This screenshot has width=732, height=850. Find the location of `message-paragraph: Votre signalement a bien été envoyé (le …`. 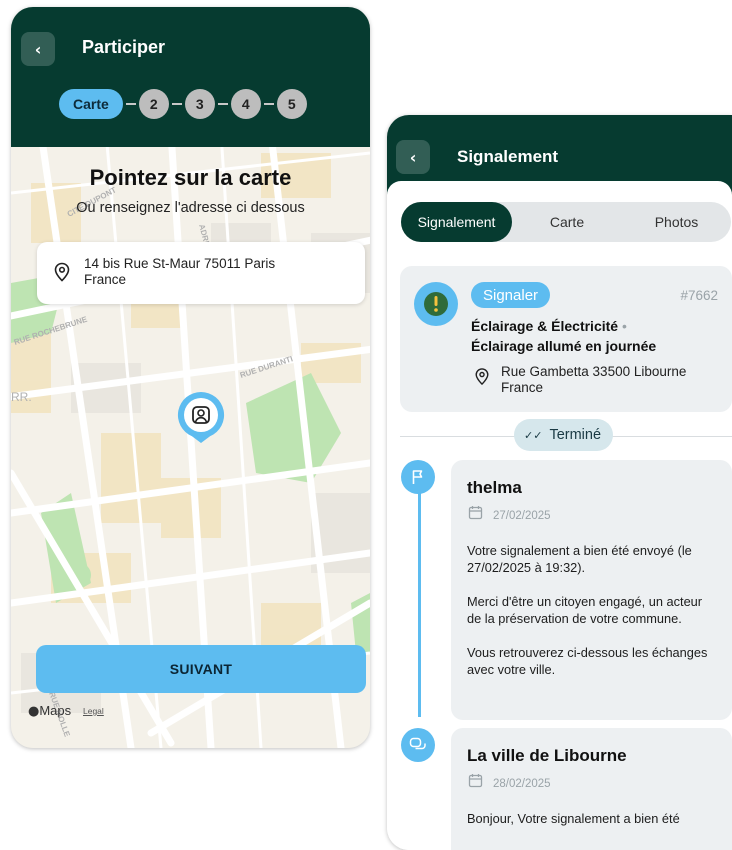

message-paragraph: Votre signalement a bien été envoyé (le … is located at coordinates (579, 559).